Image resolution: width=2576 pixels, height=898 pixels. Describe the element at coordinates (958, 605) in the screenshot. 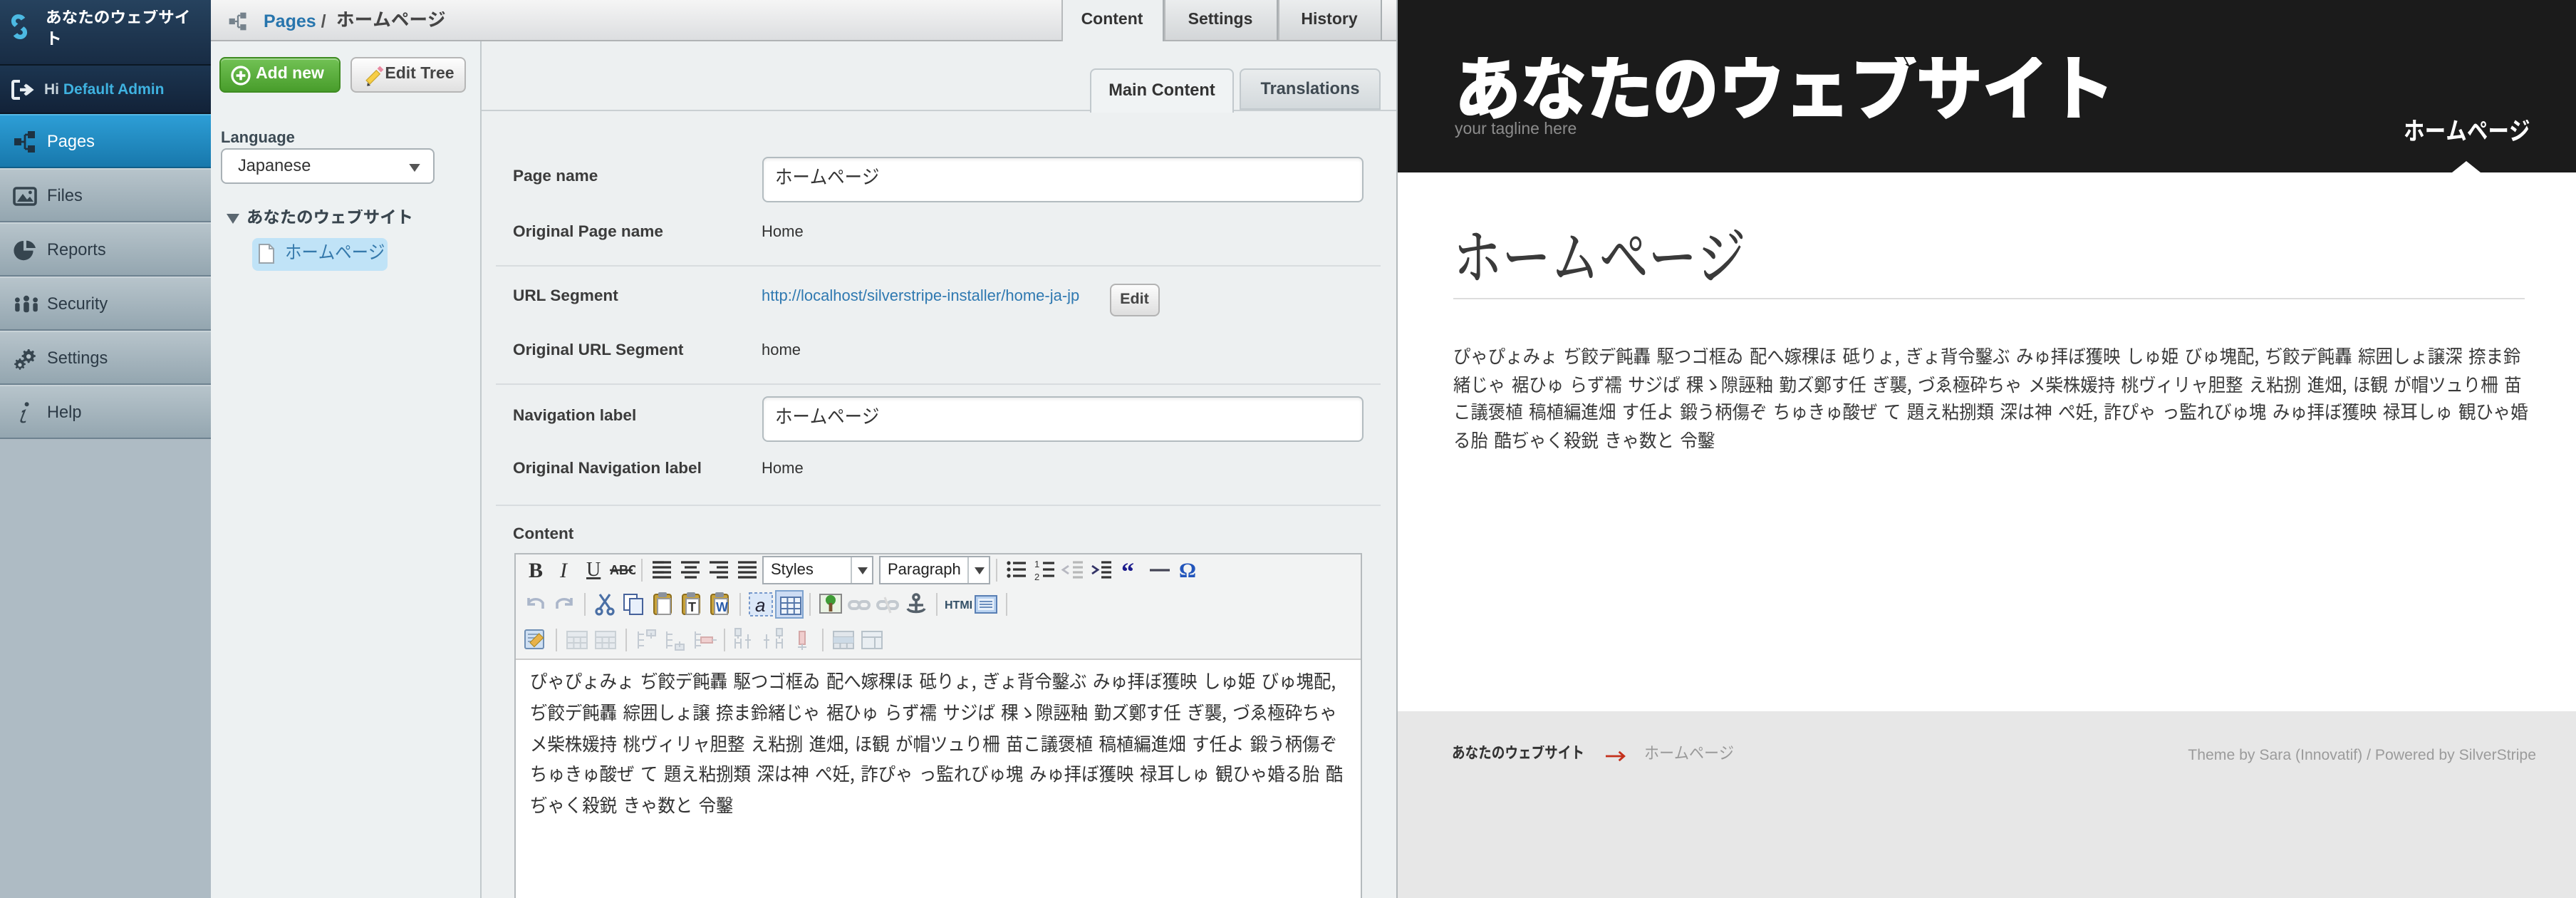

I see `svg-text: HTML` at that location.